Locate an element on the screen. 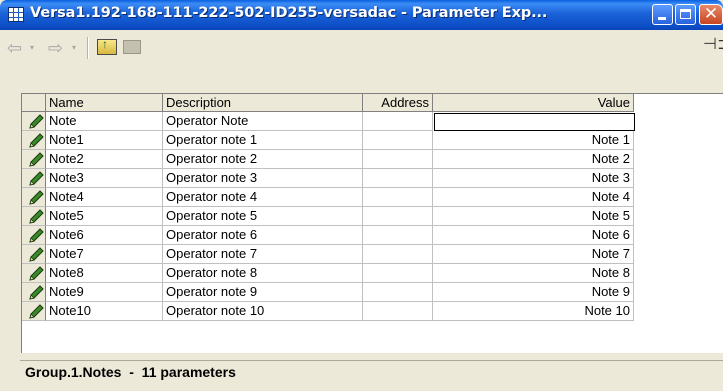 The width and height of the screenshot is (723, 391). description-cell: Operator note 1 is located at coordinates (263, 140).